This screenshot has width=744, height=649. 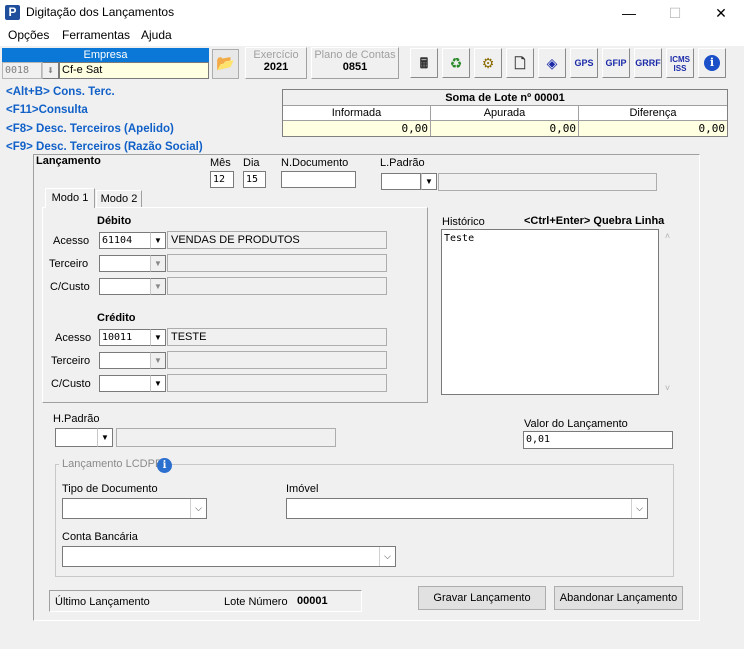 What do you see at coordinates (60, 92) in the screenshot?
I see `shortcut-alt-b: <Alt+B> Cons. Terc.` at bounding box center [60, 92].